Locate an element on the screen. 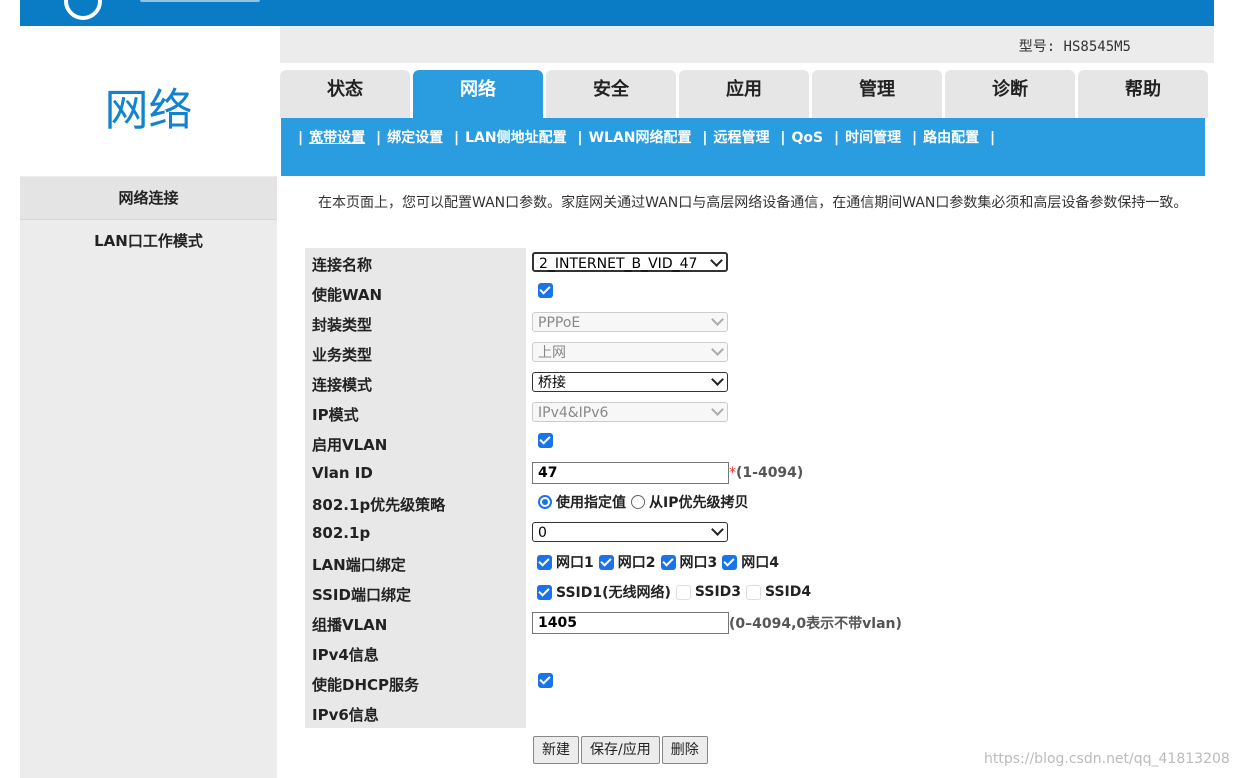  mcast-vlan-hint: (0–4094,0表示不带vlan) is located at coordinates (815, 624).